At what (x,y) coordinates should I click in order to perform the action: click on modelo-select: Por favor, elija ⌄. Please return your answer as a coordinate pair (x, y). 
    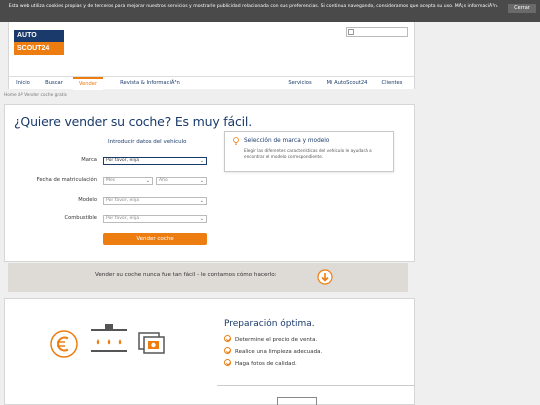
    Looking at the image, I should click on (155, 201).